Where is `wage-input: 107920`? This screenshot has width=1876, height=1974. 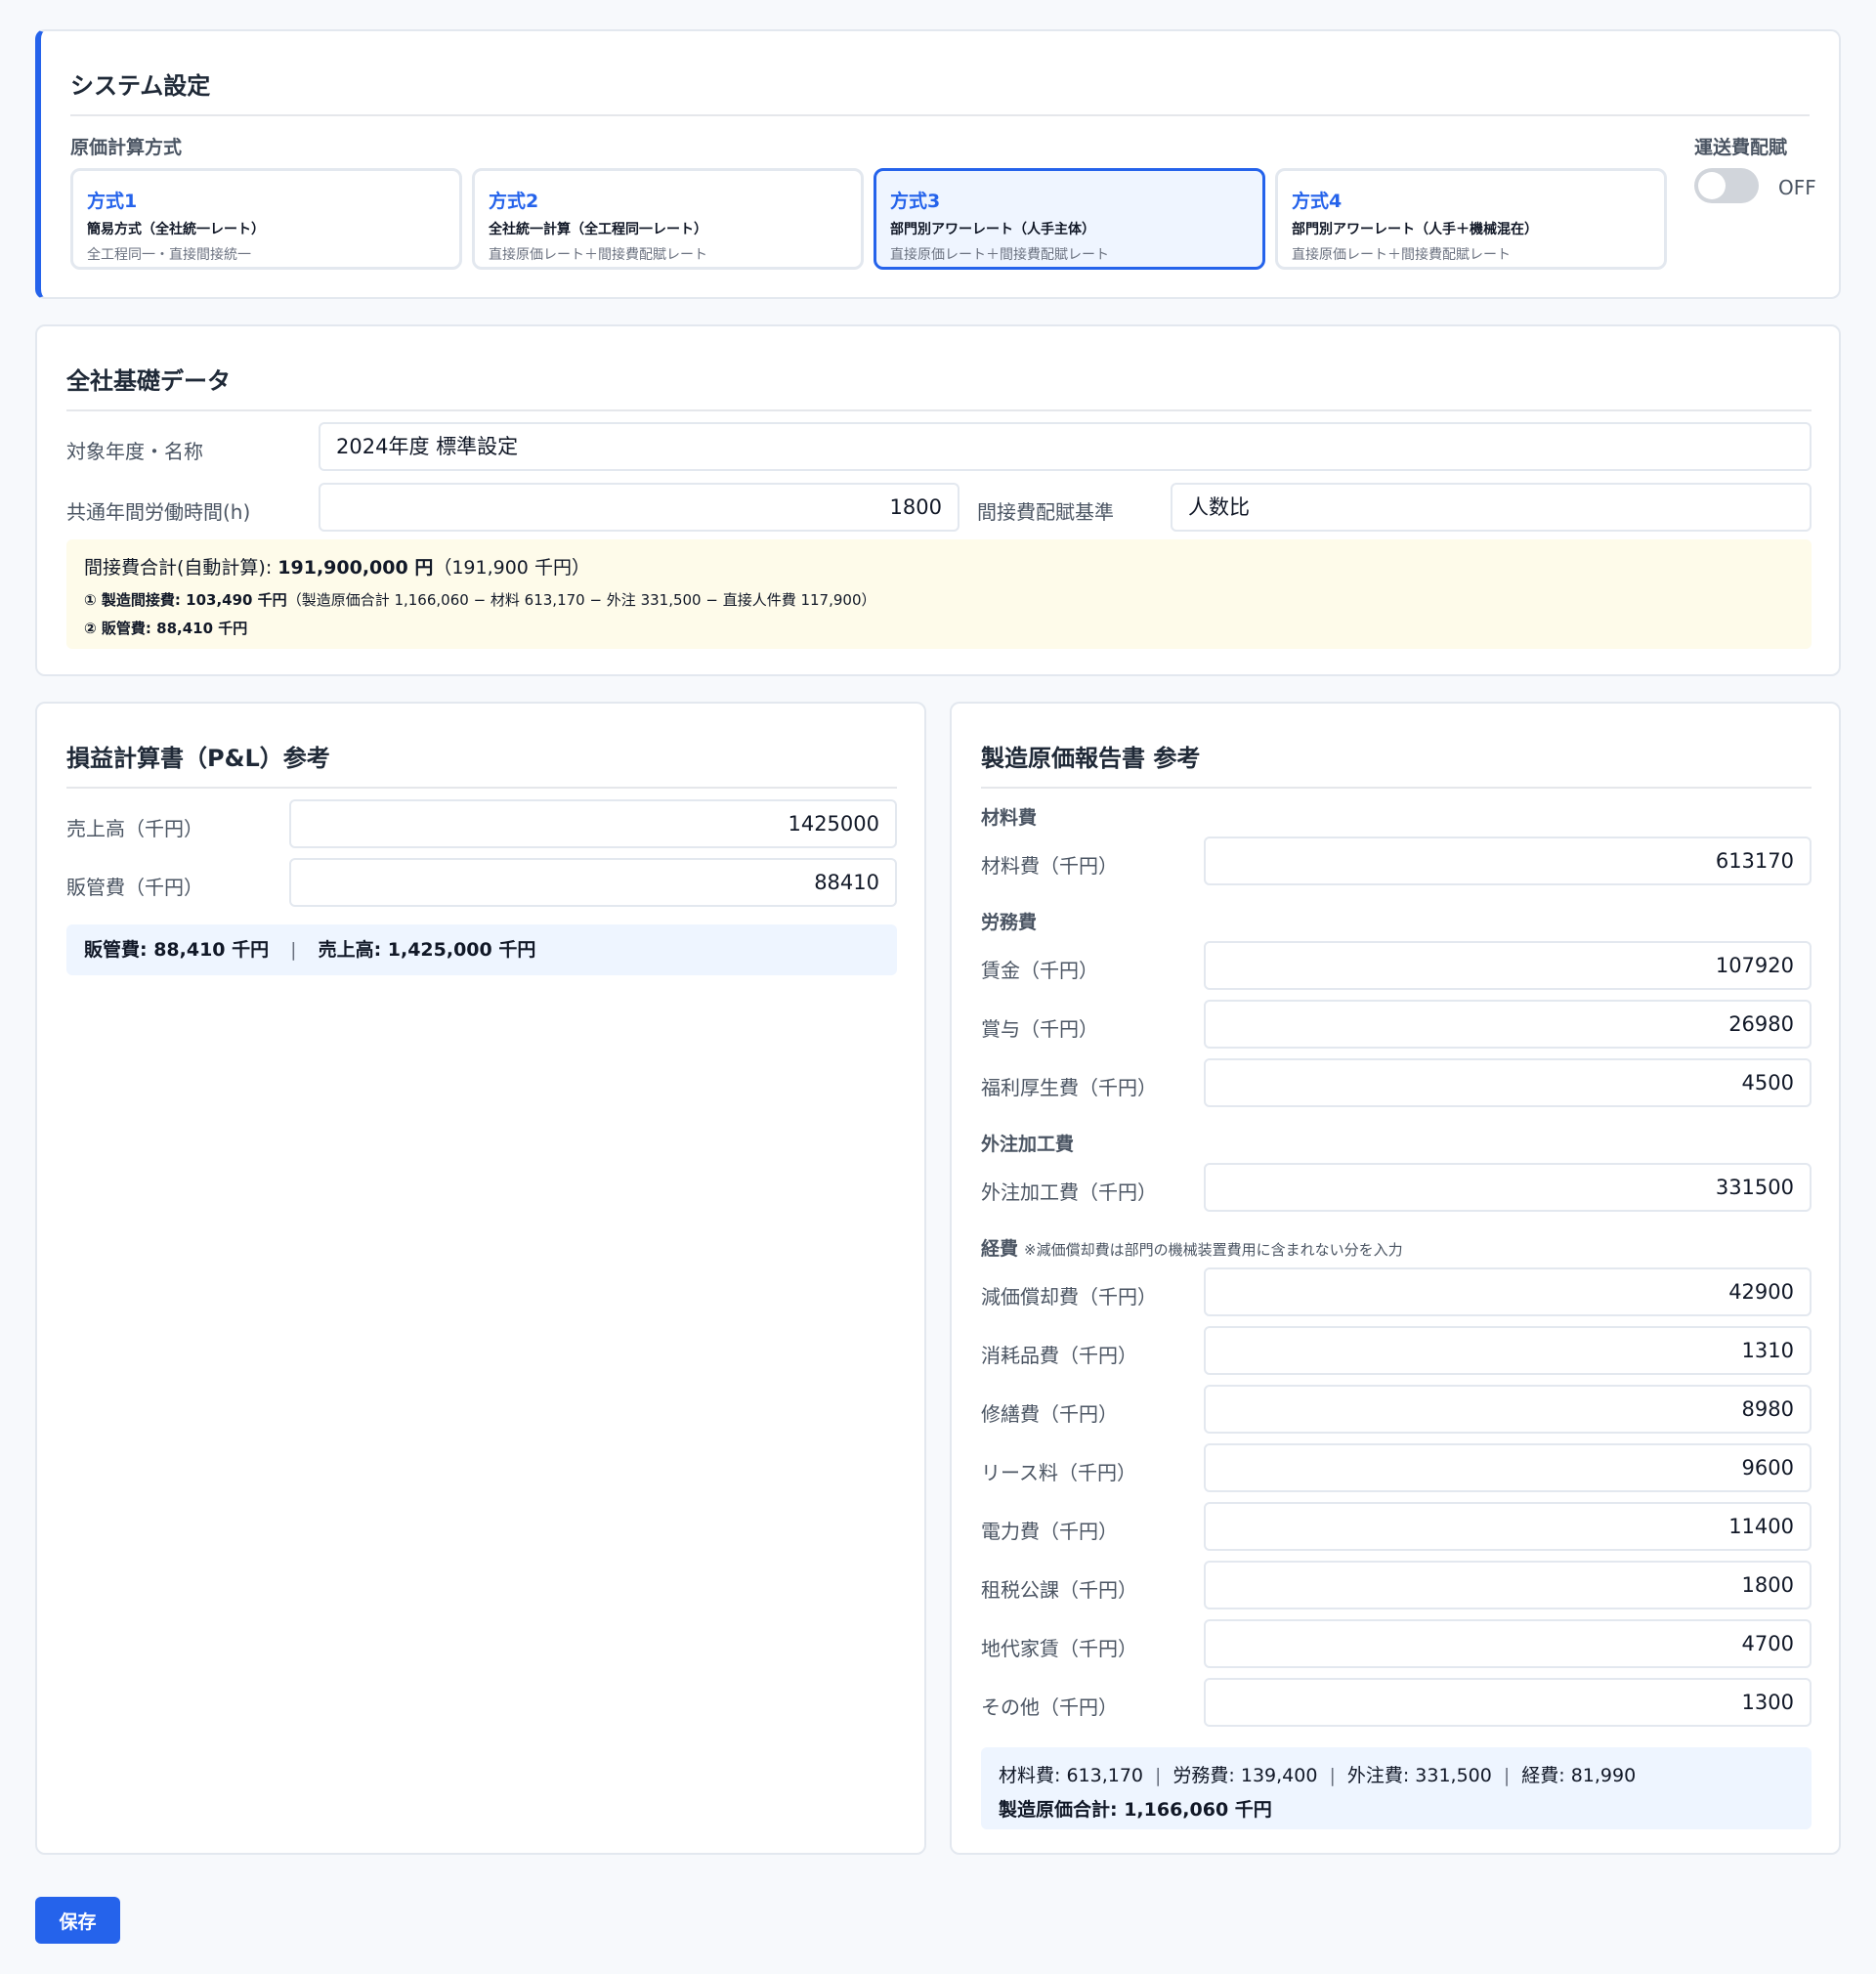 wage-input: 107920 is located at coordinates (1508, 966).